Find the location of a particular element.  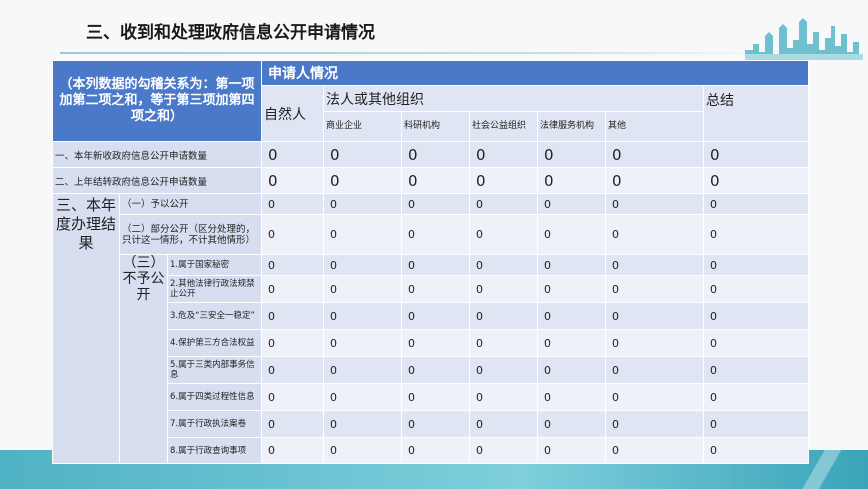

sub-column-header: 其他 is located at coordinates (655, 126).